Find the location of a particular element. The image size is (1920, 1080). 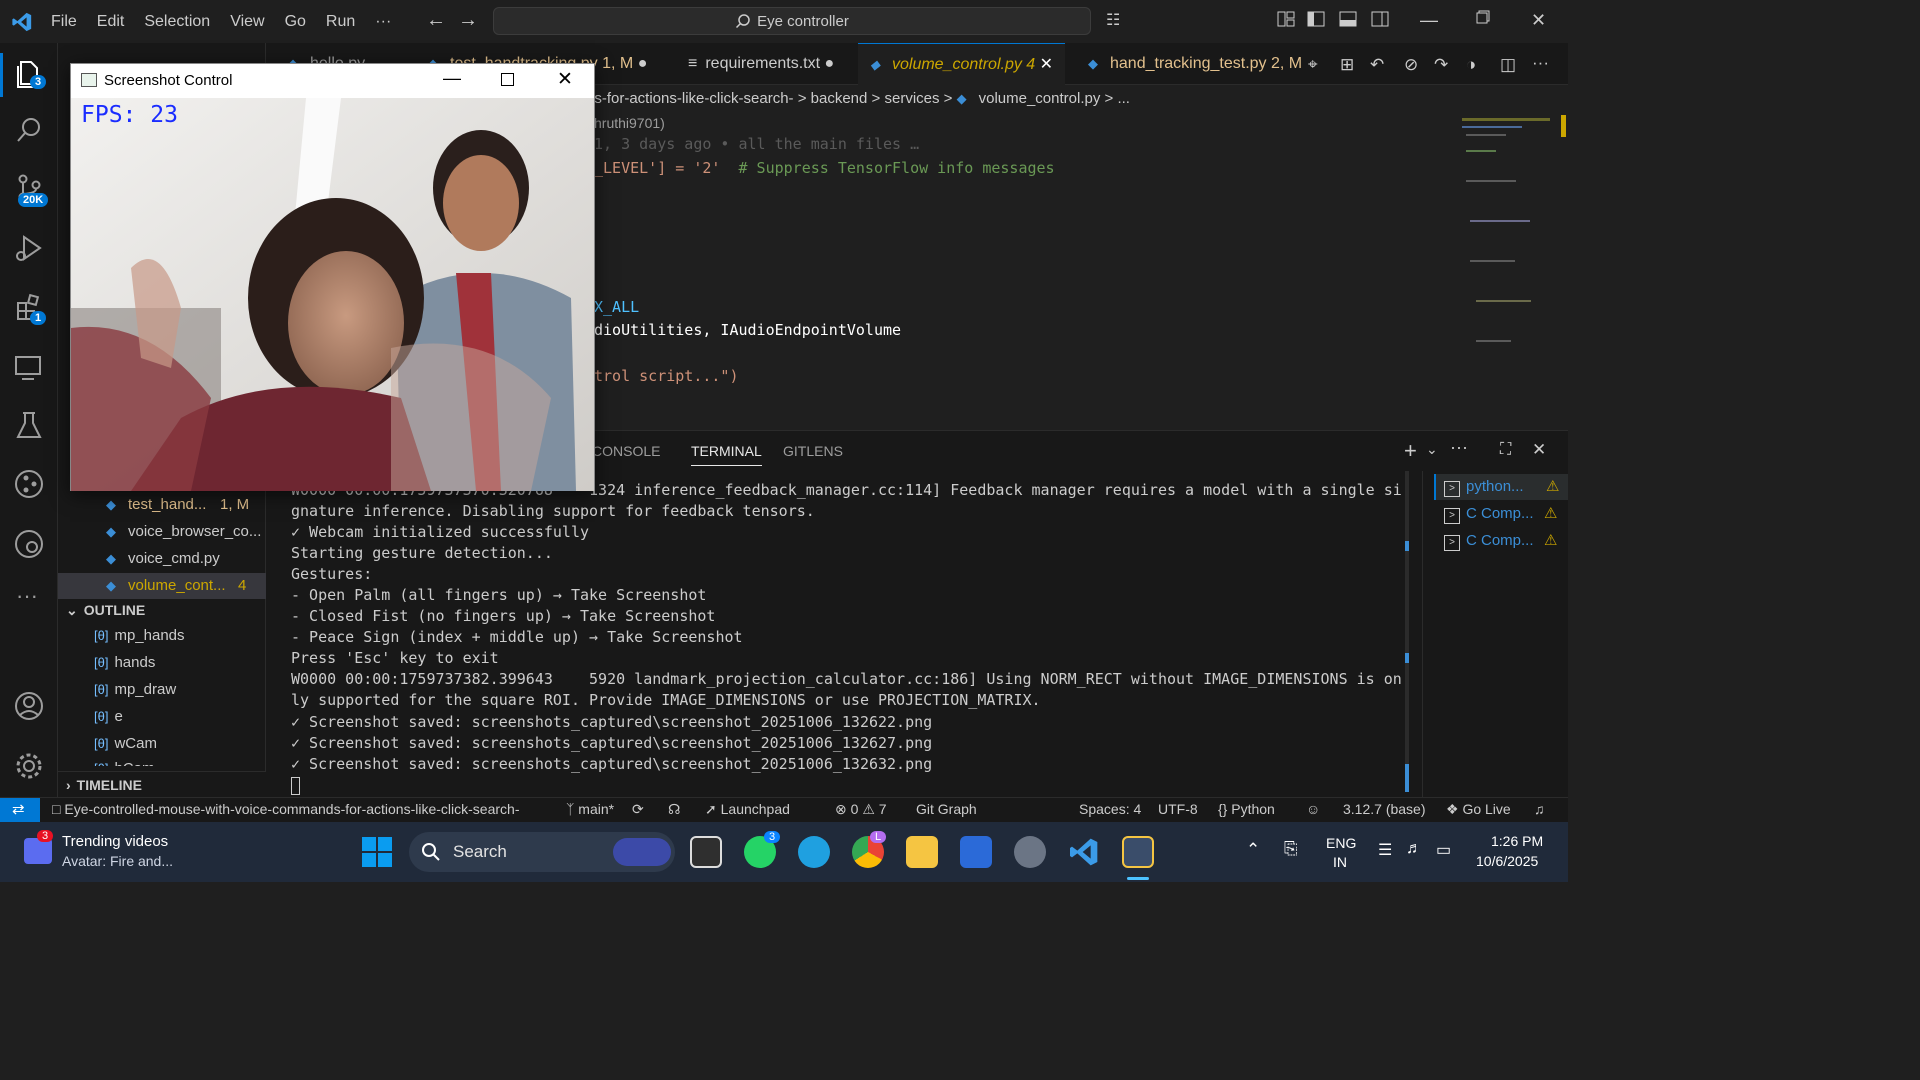

tab-debug-console: CONSOLE is located at coordinates (626, 451).